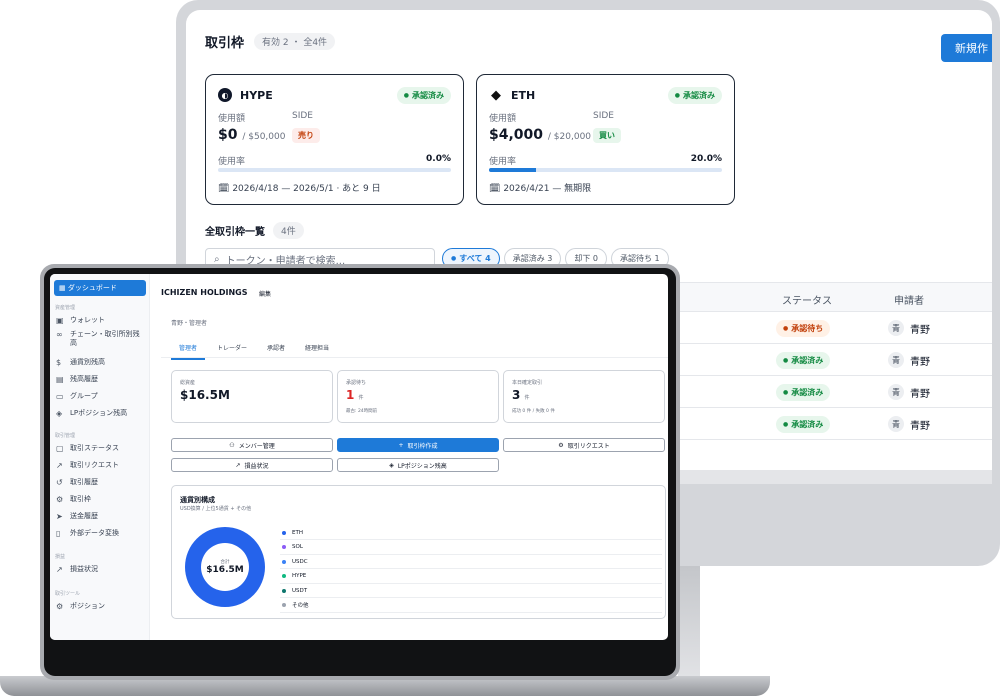 Image resolution: width=1000 pixels, height=700 pixels. What do you see at coordinates (512, 170) in the screenshot?
I see `usage-bar-fill` at bounding box center [512, 170].